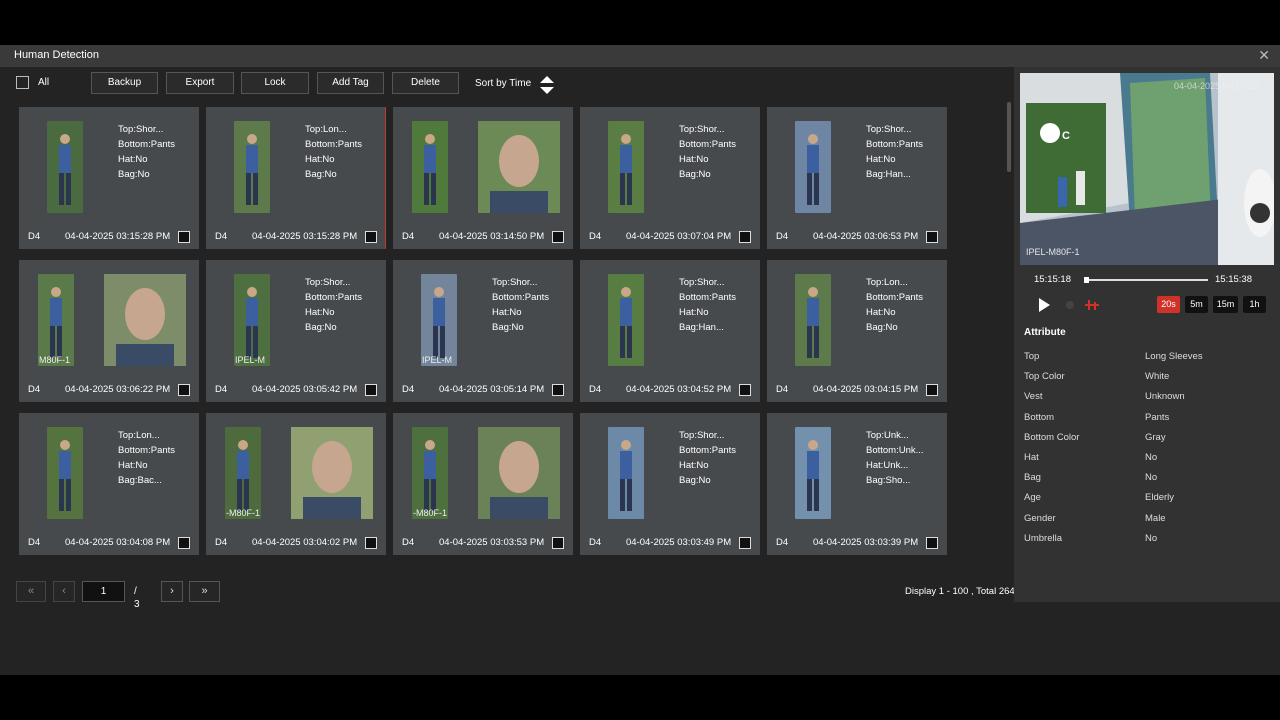 Image resolution: width=1280 pixels, height=720 pixels. Describe the element at coordinates (124, 83) in the screenshot. I see `backup-button: Backup` at that location.